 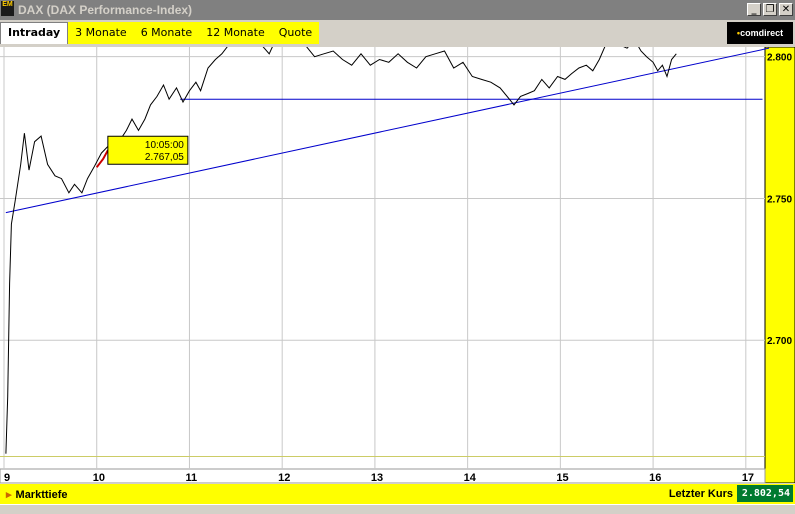 I want to click on comdirect-logo: •comdirect, so click(x=760, y=33).